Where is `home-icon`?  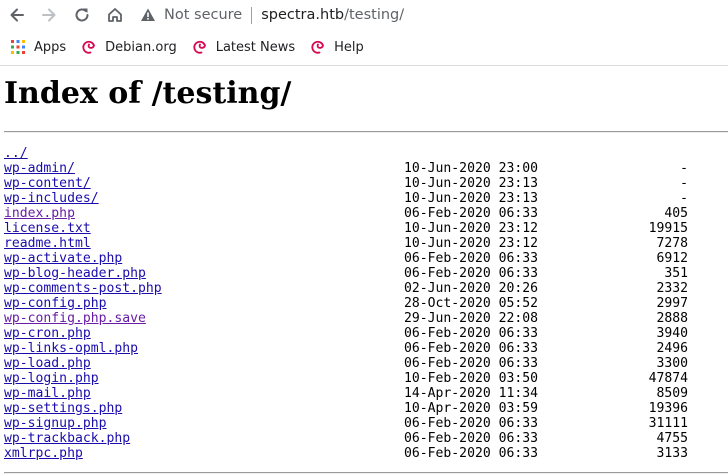
home-icon is located at coordinates (115, 15).